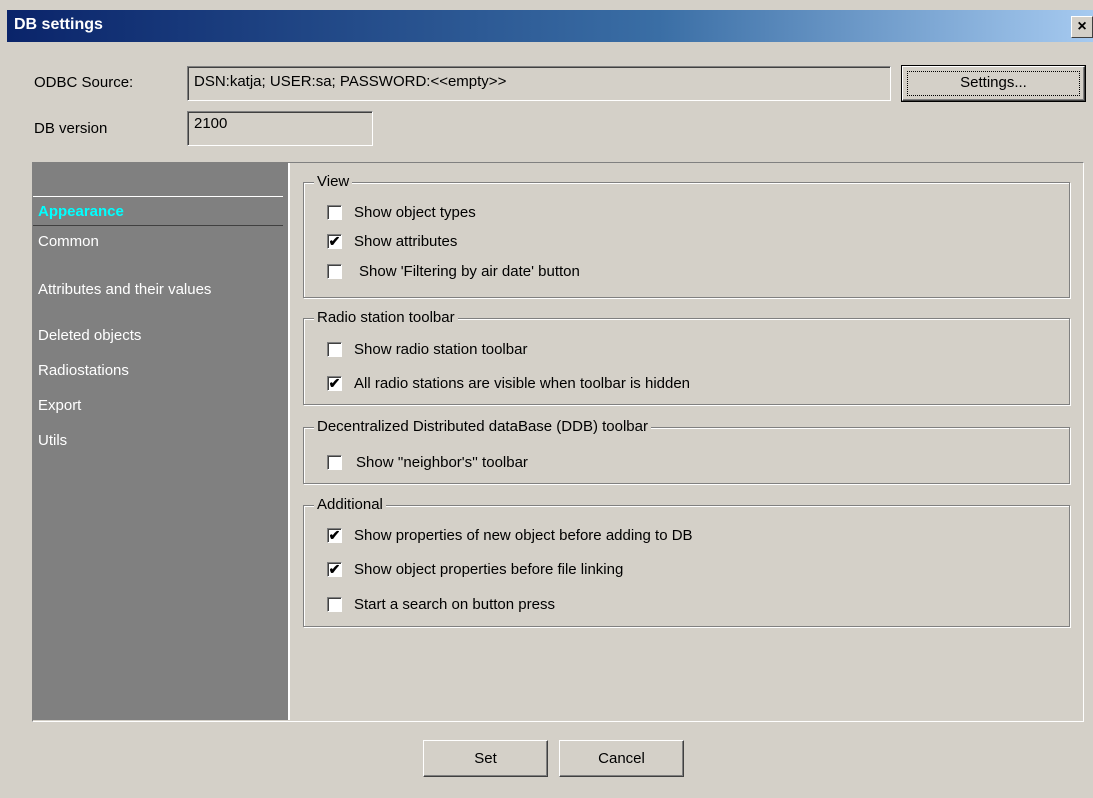  I want to click on cancel-button: Cancel, so click(621, 758).